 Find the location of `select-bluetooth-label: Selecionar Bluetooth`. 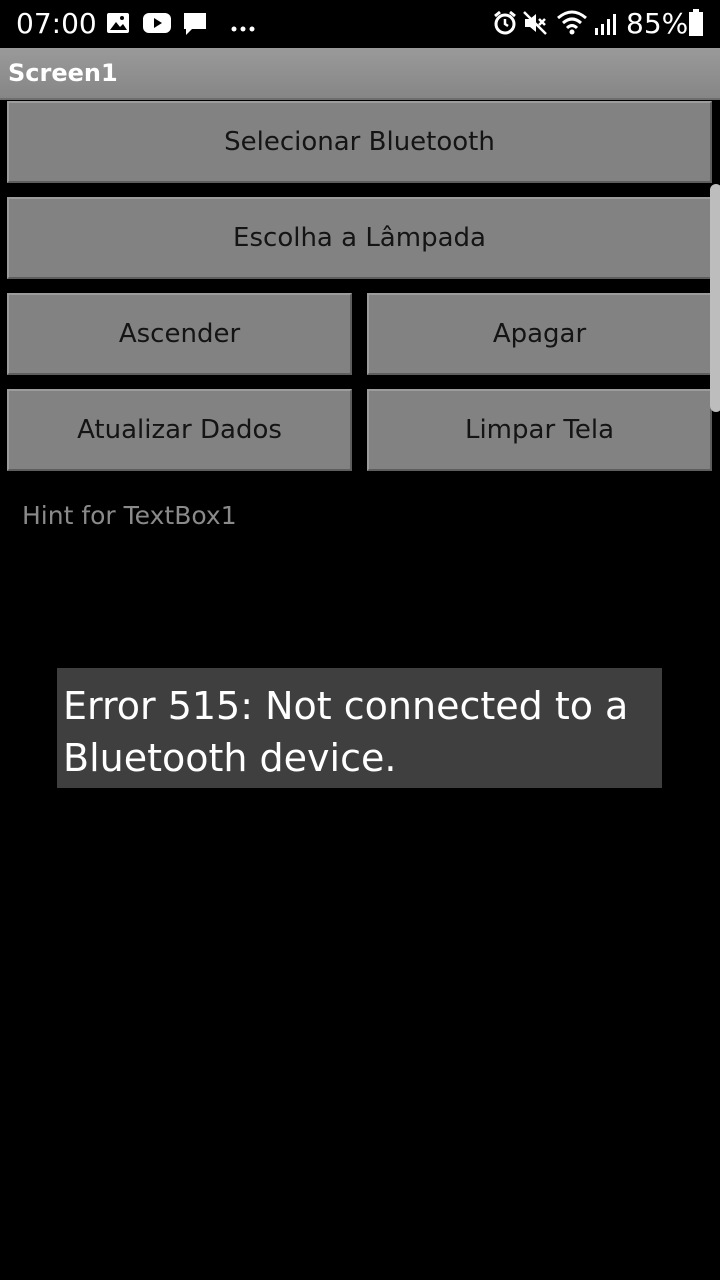

select-bluetooth-label: Selecionar Bluetooth is located at coordinates (359, 142).